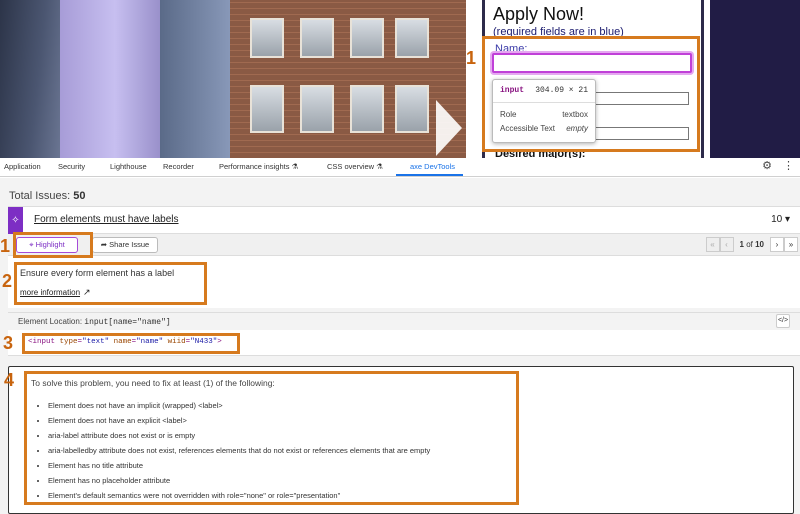 This screenshot has height=514, width=800. I want to click on form-title: Apply Now!, so click(539, 14).